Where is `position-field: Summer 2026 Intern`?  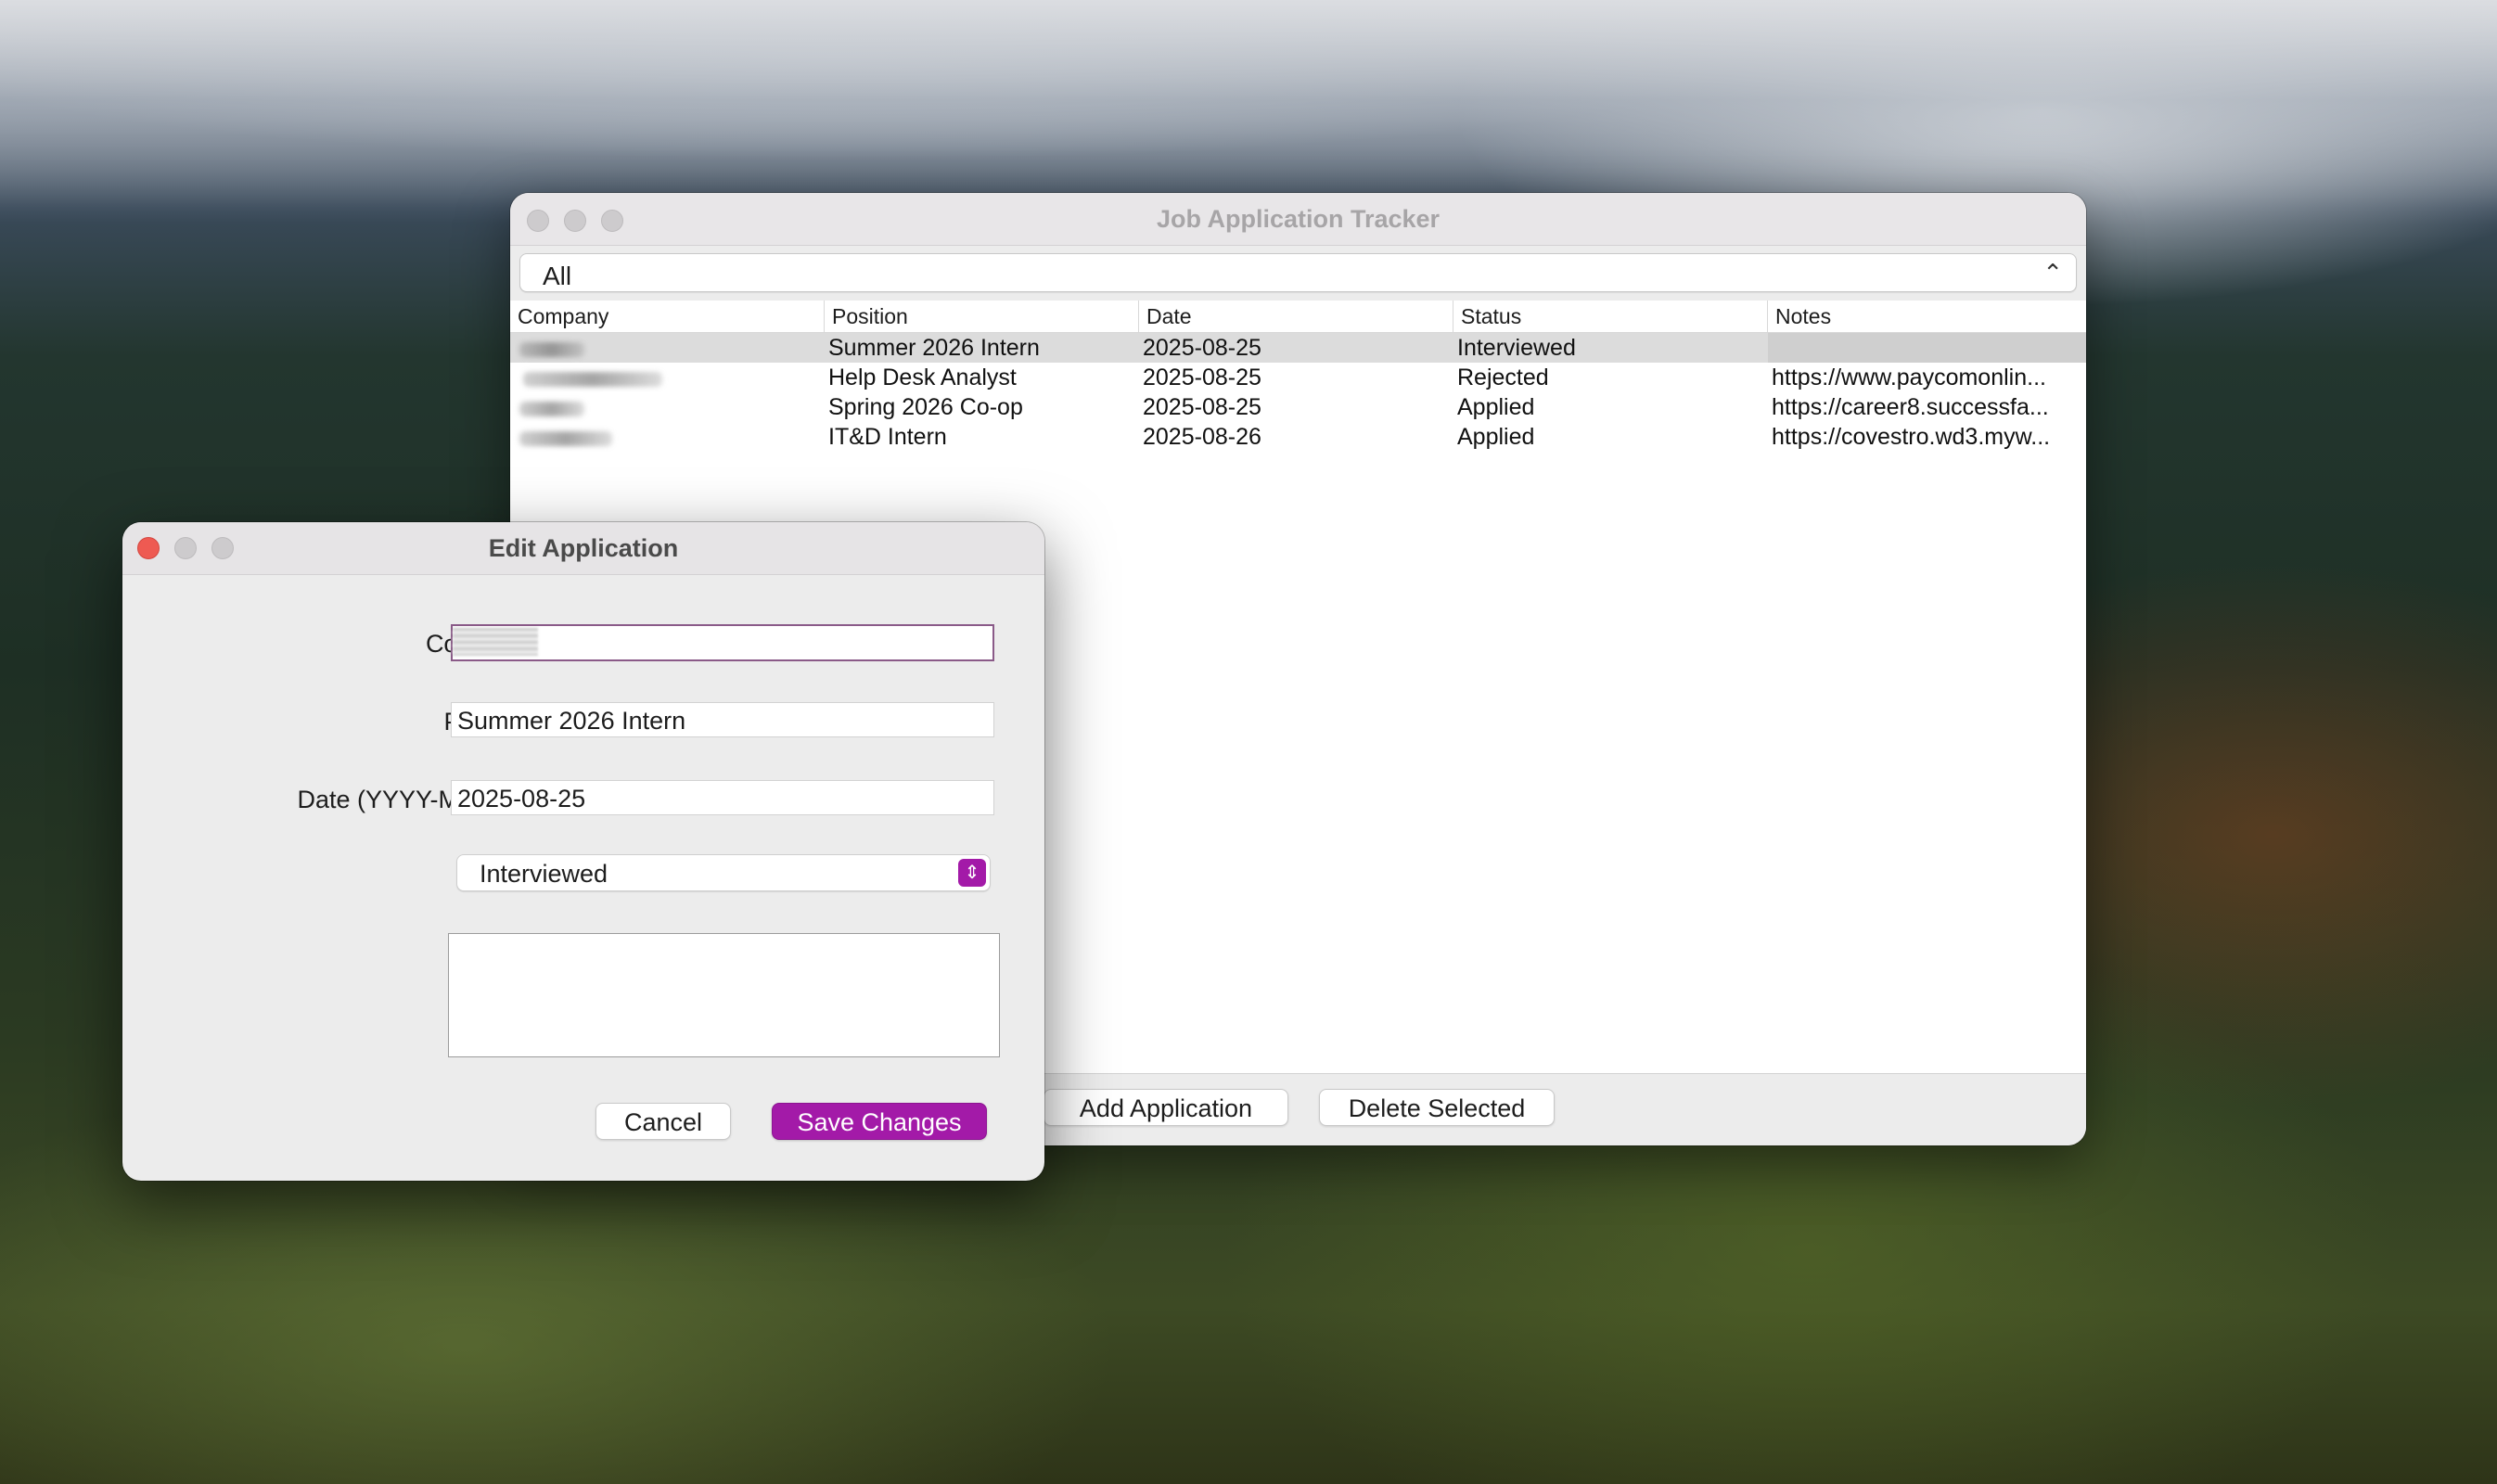 position-field: Summer 2026 Intern is located at coordinates (722, 719).